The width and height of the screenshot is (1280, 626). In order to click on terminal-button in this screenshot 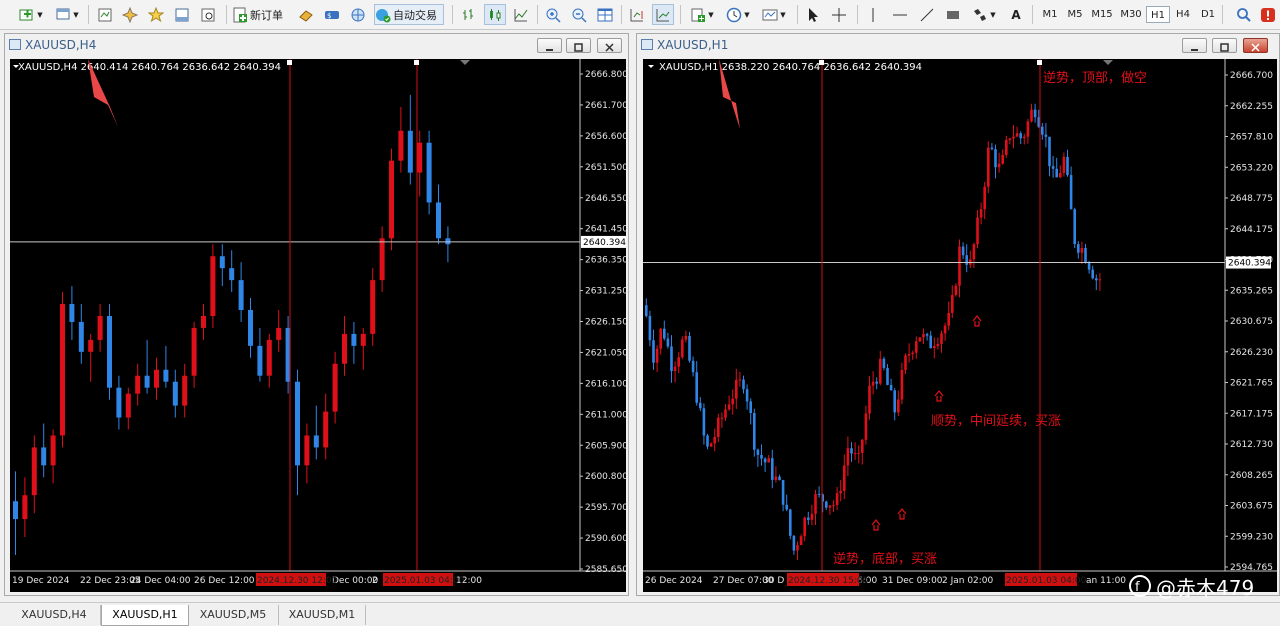, I will do `click(182, 14)`.